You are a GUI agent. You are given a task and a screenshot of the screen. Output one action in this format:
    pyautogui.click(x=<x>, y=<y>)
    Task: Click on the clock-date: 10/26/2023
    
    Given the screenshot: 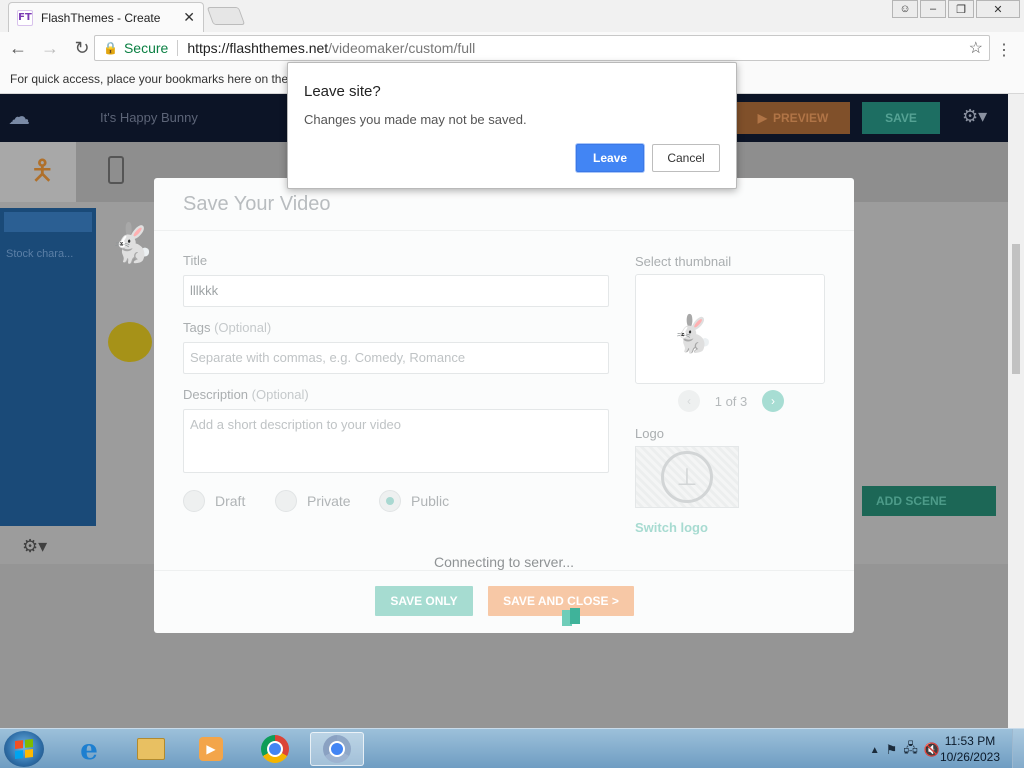 What is the action you would take?
    pyautogui.click(x=969, y=757)
    